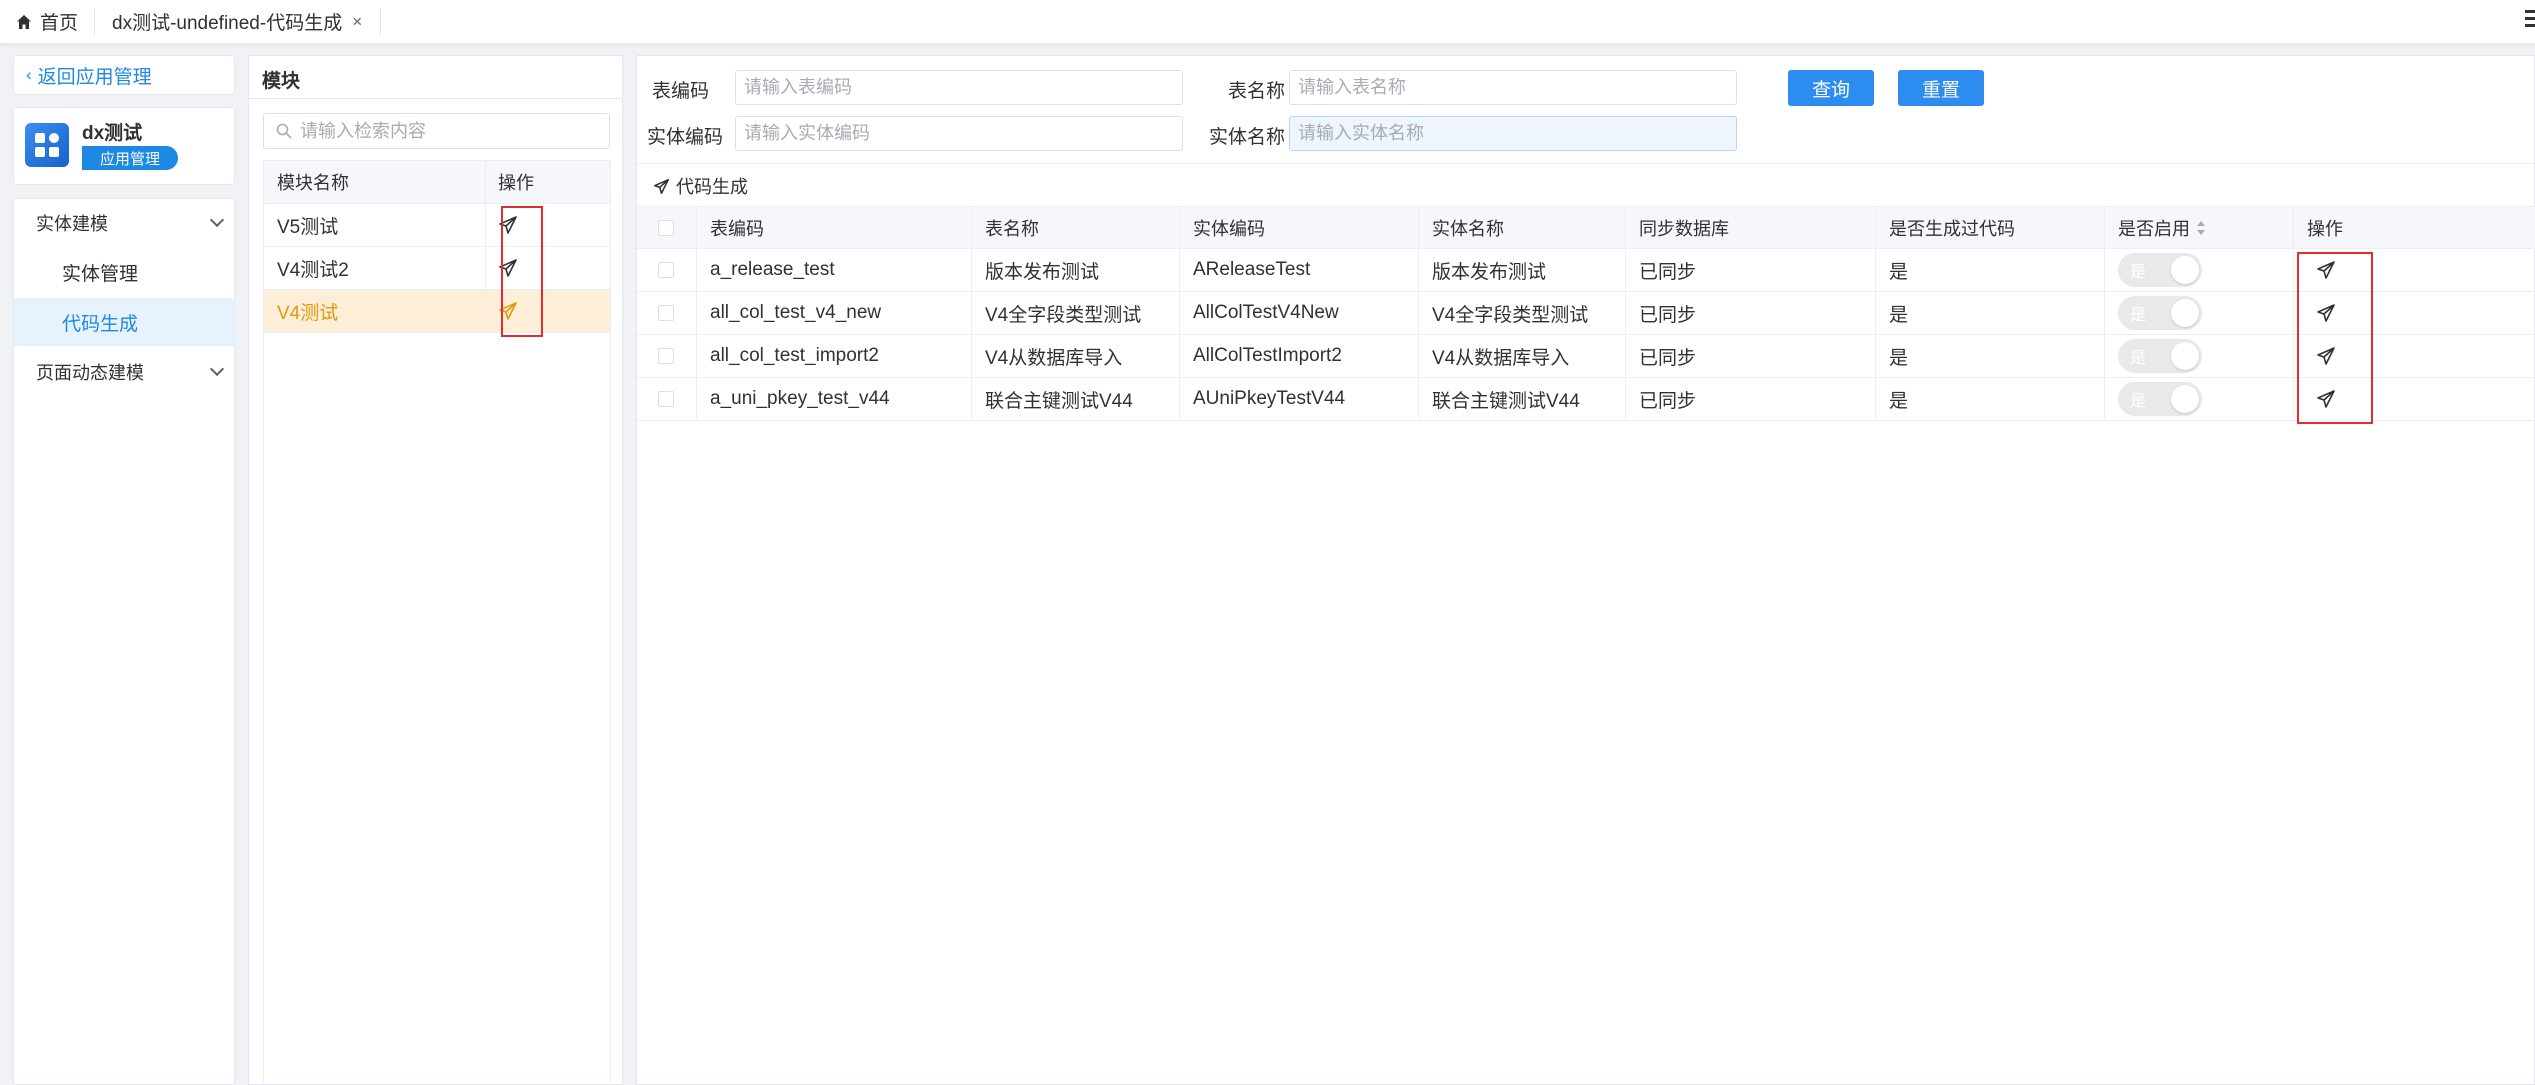 Image resolution: width=2535 pixels, height=1085 pixels. I want to click on nav-group-page-modeling: 页面动态建模, so click(125, 372).